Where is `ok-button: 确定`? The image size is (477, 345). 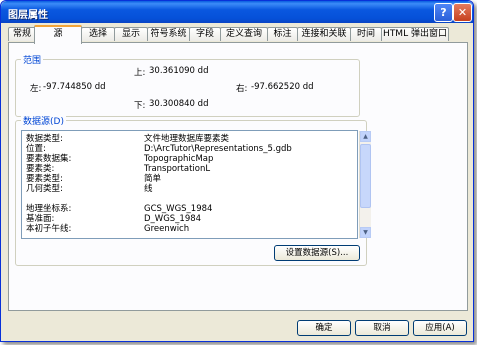 ok-button: 确定 is located at coordinates (324, 328).